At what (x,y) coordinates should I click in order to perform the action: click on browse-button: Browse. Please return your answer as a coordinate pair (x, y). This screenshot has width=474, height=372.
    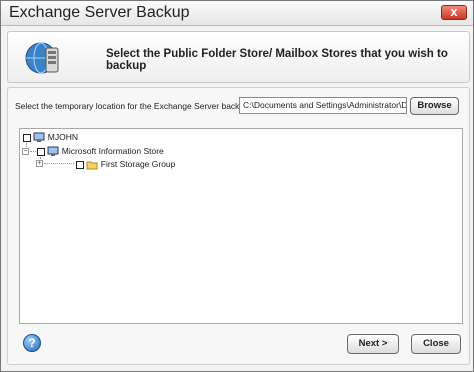
    Looking at the image, I should click on (434, 106).